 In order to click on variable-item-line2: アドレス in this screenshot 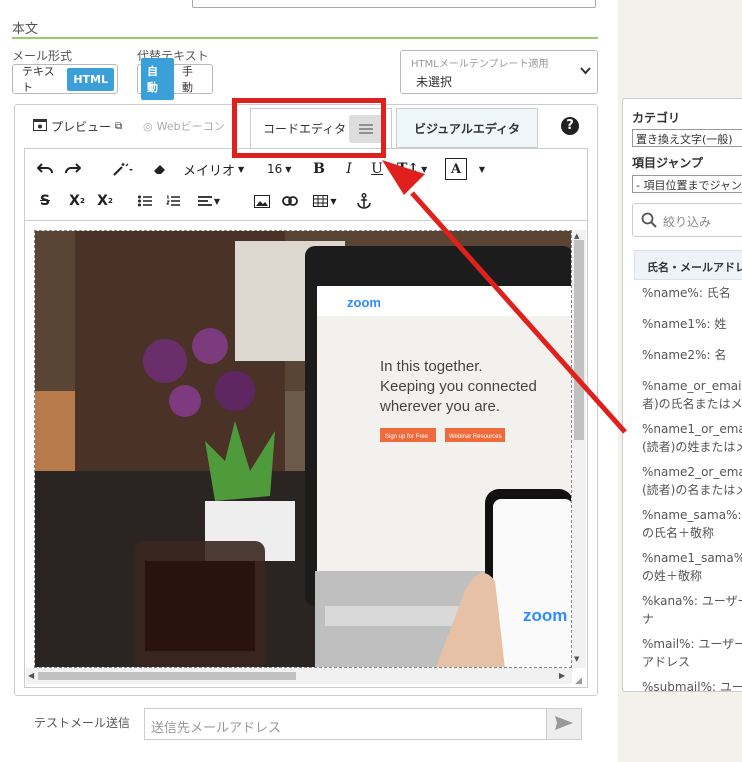, I will do `click(666, 662)`.